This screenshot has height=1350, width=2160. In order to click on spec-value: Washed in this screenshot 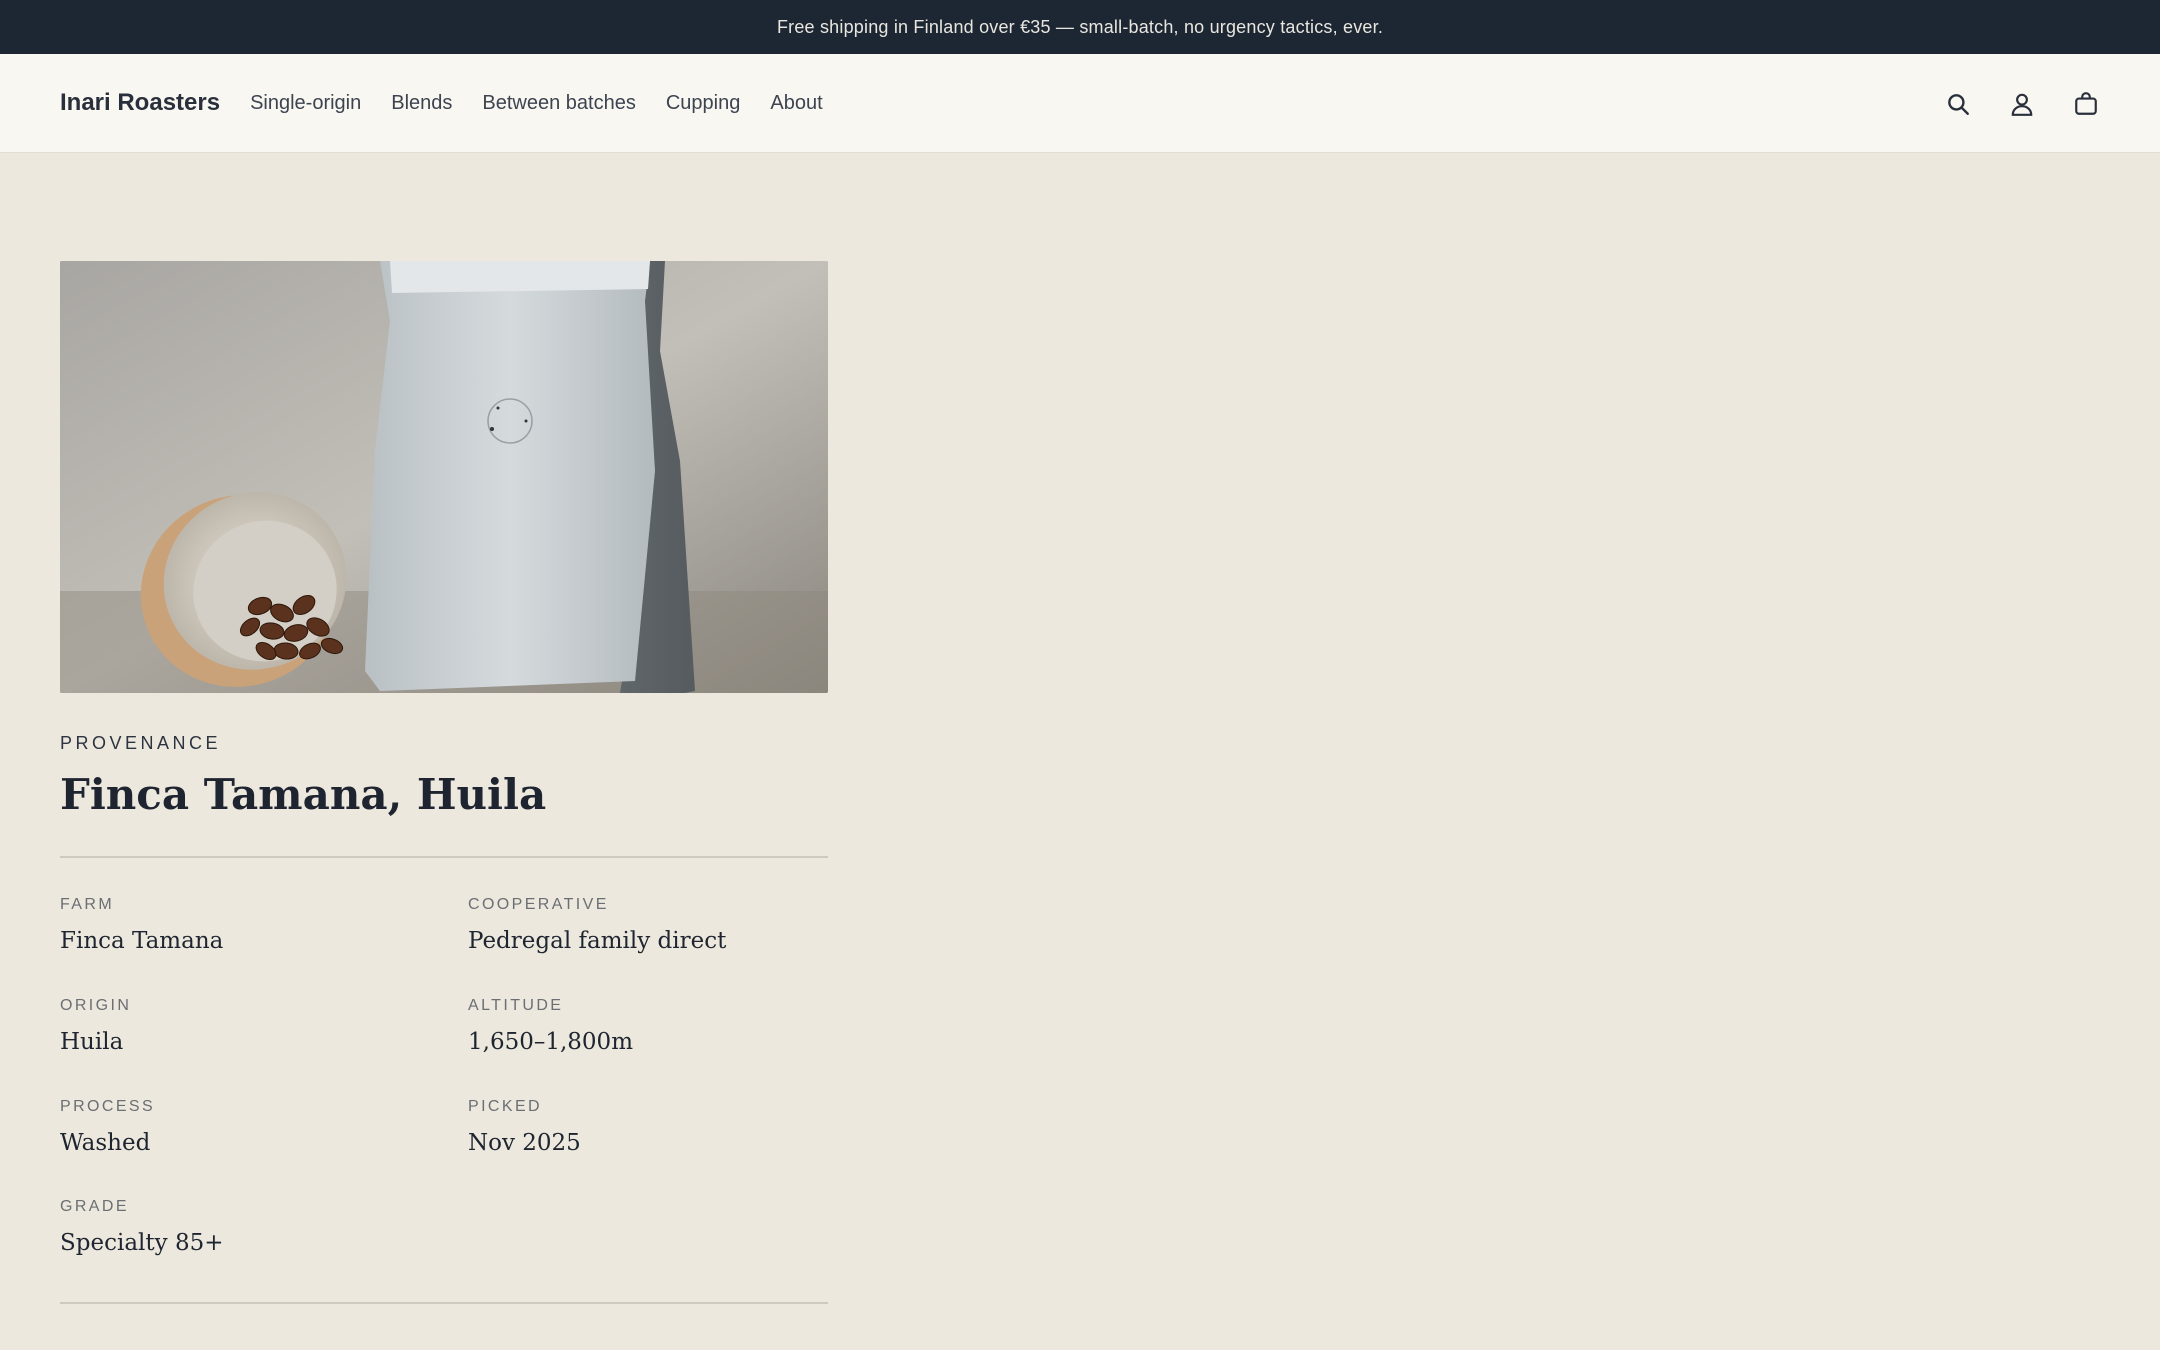, I will do `click(105, 1143)`.